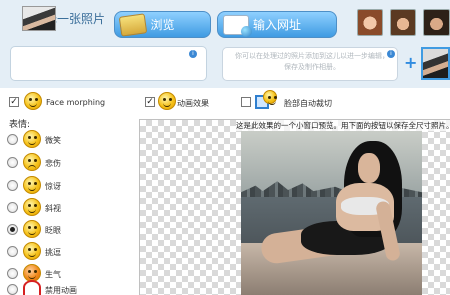 The height and width of the screenshot is (295, 450). Describe the element at coordinates (14, 102) in the screenshot. I see `face-morphing-checkbox: ✓` at that location.